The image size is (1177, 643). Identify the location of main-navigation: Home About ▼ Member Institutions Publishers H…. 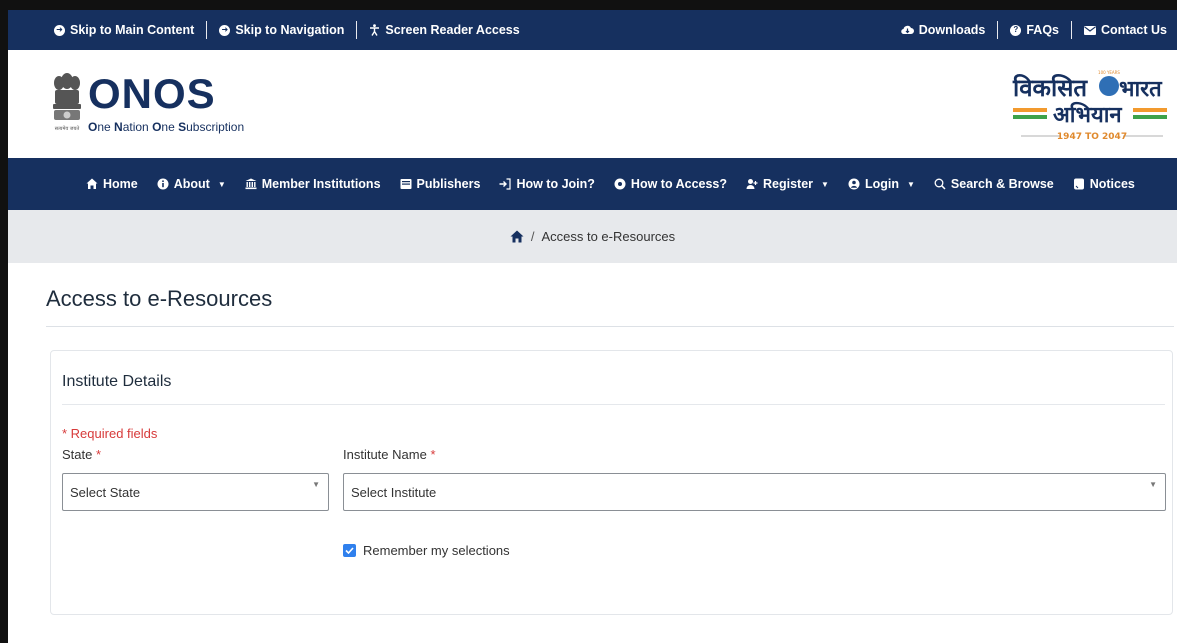
(592, 184).